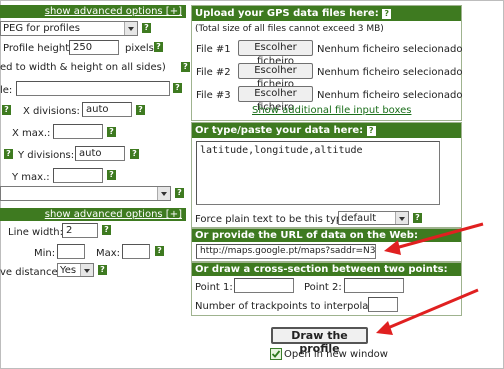 This screenshot has width=504, height=369. Describe the element at coordinates (427, 311) in the screenshot. I see `arrow-to-draw-button` at that location.